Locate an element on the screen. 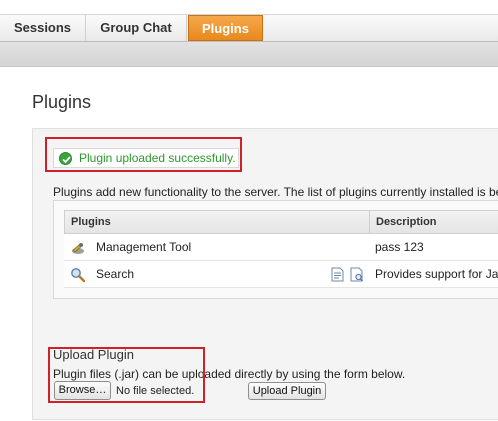 This screenshot has width=498, height=421. main-tab-bar: Sessions Group Chat Plugins is located at coordinates (249, 27).